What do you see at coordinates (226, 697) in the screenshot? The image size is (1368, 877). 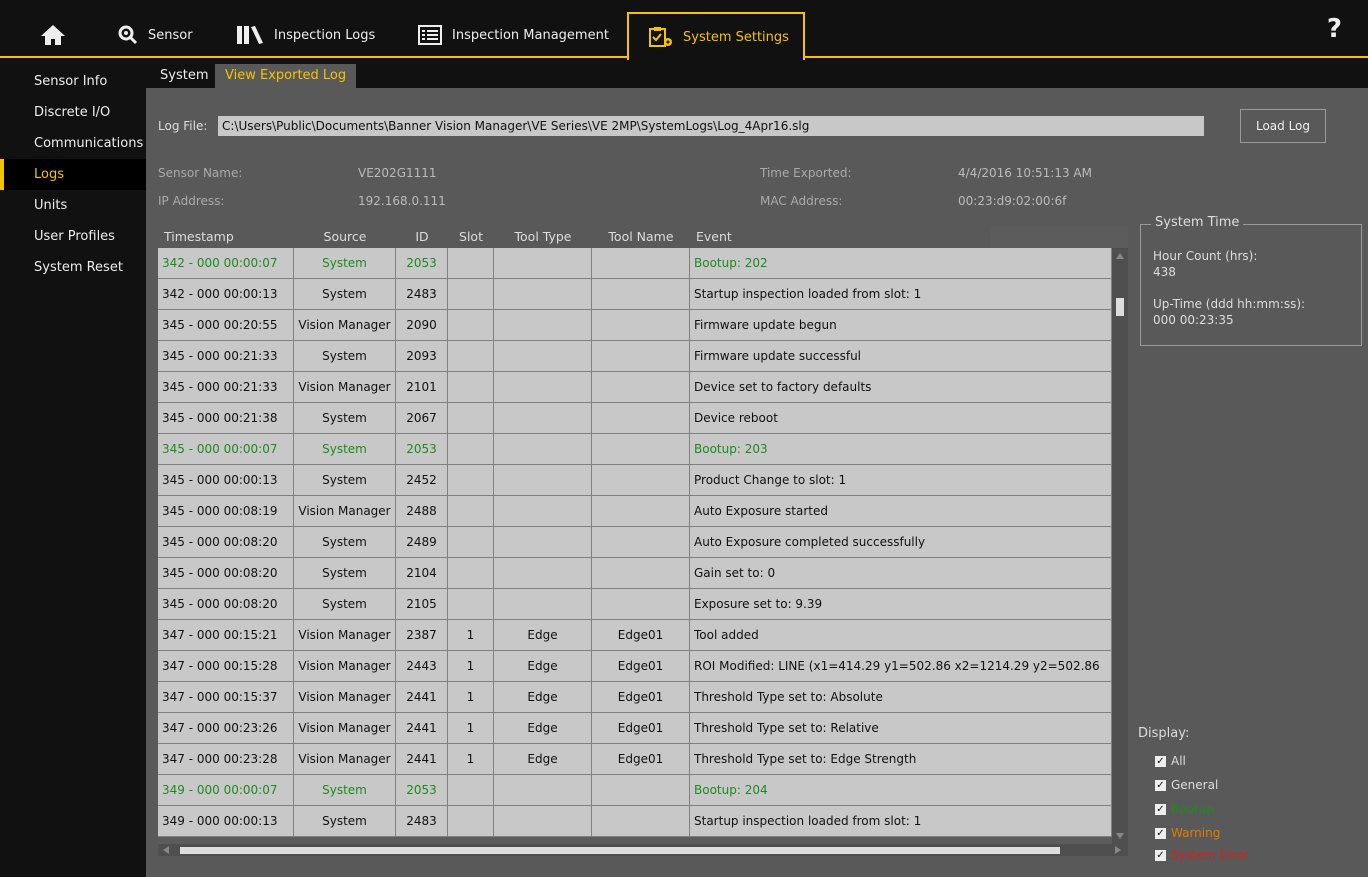 I see `table-cell: 347 - 000 00:15:37` at bounding box center [226, 697].